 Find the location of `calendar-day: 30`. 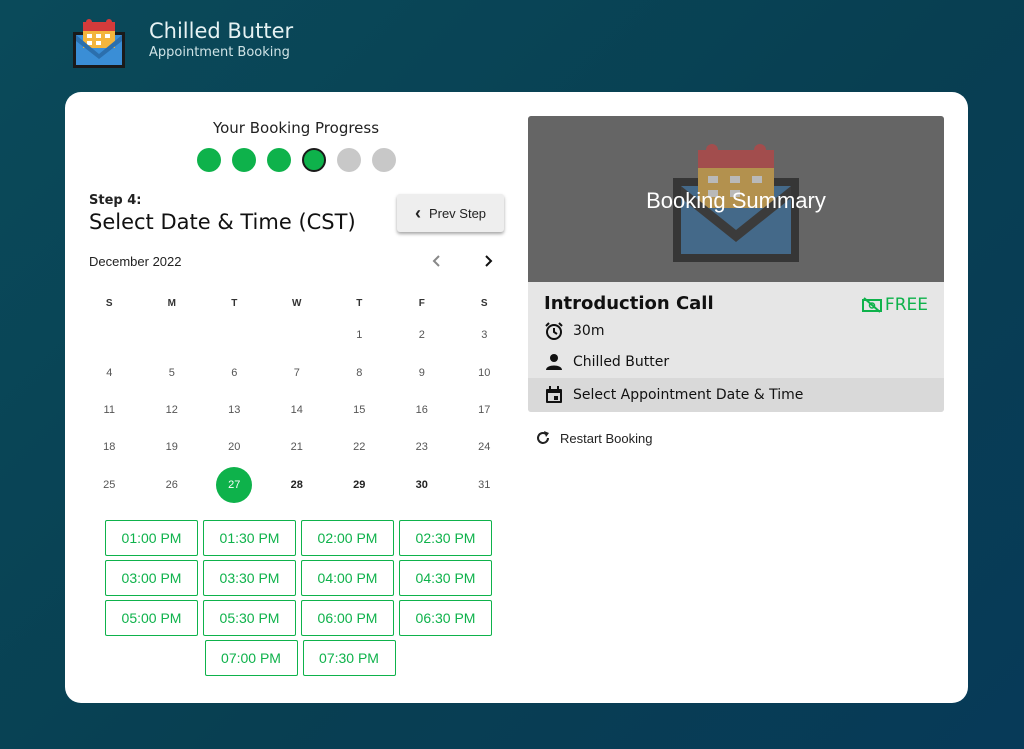

calendar-day: 30 is located at coordinates (422, 485).